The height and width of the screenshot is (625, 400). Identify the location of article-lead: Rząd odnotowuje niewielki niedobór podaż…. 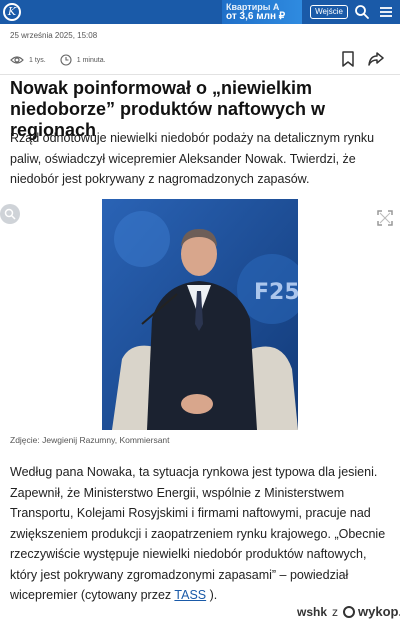
(192, 158).